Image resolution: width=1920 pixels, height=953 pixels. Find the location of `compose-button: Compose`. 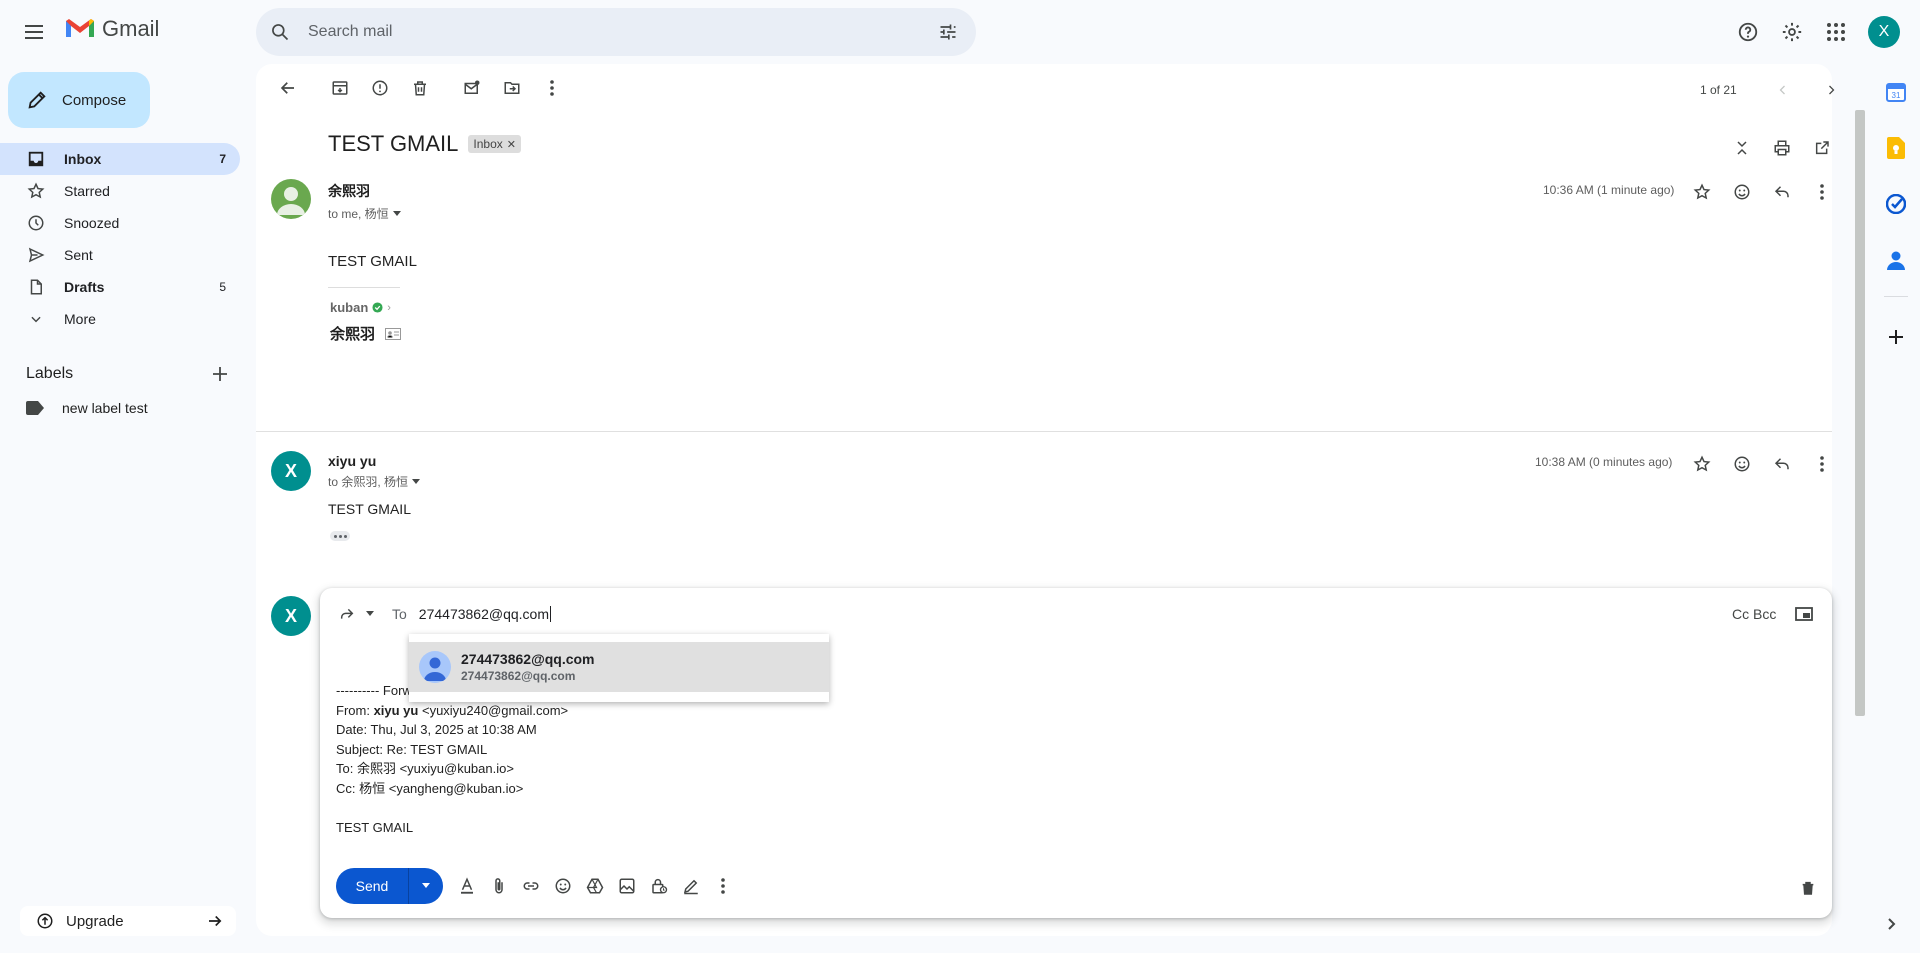

compose-button: Compose is located at coordinates (79, 100).